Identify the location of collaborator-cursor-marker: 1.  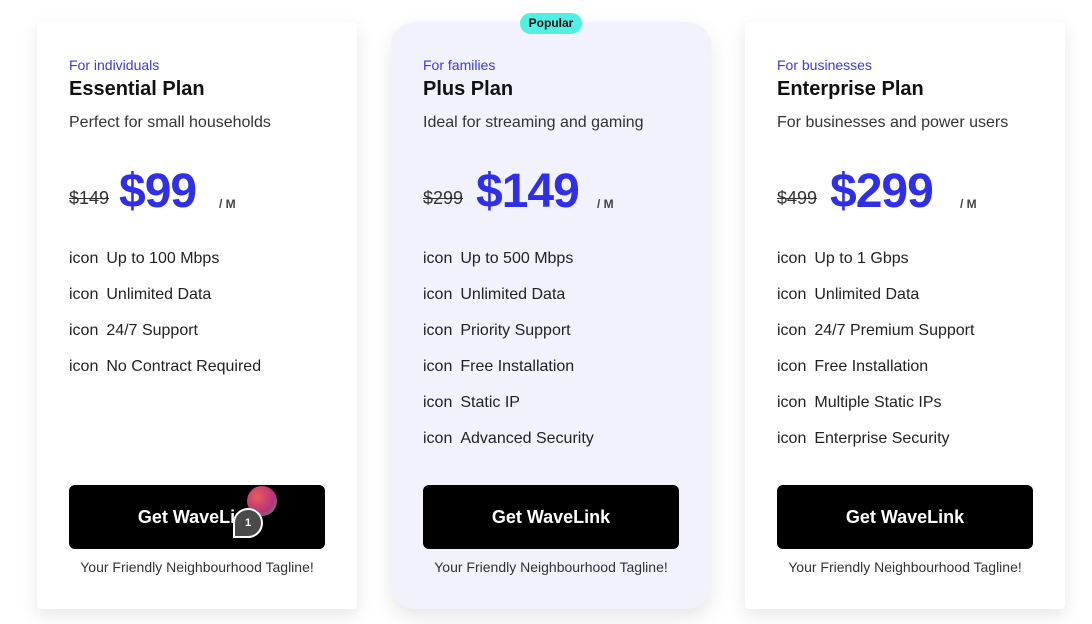
(248, 523).